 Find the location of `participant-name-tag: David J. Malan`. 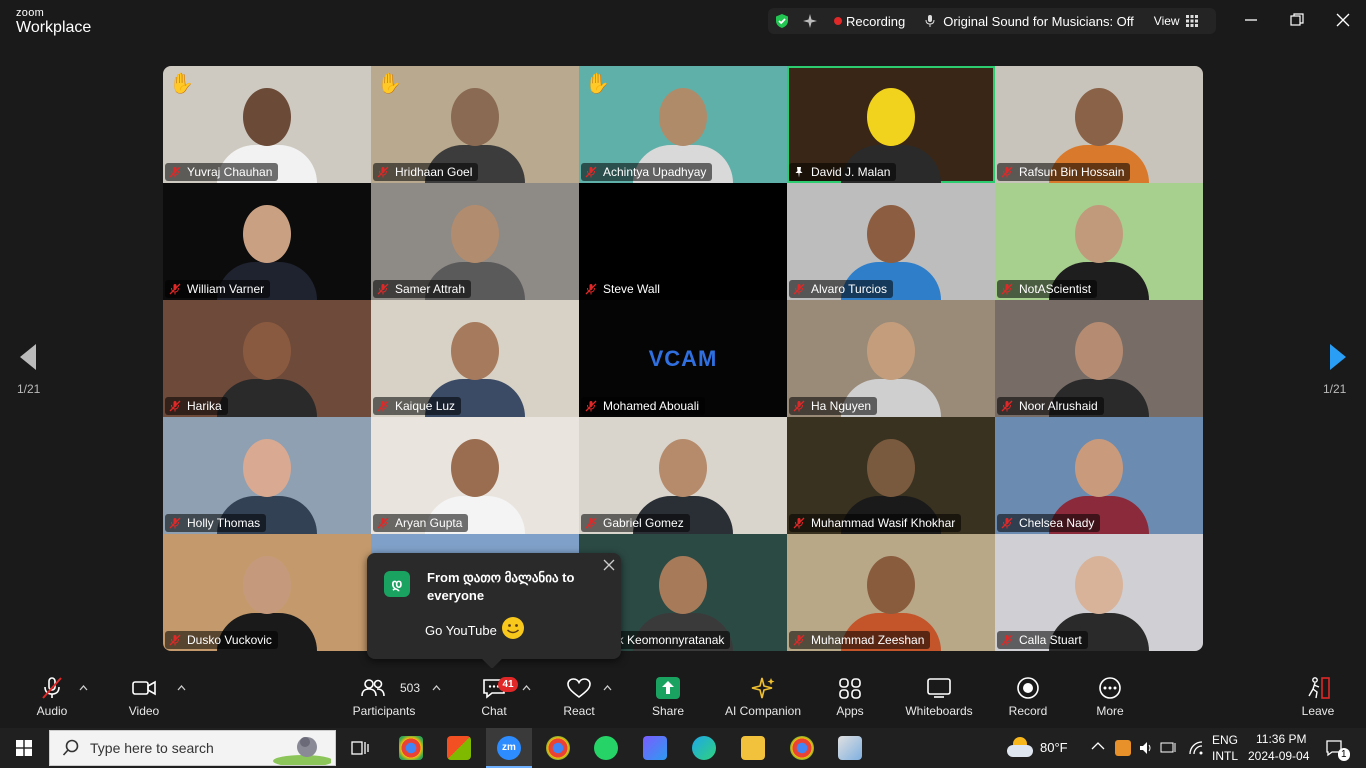

participant-name-tag: David J. Malan is located at coordinates (843, 172).